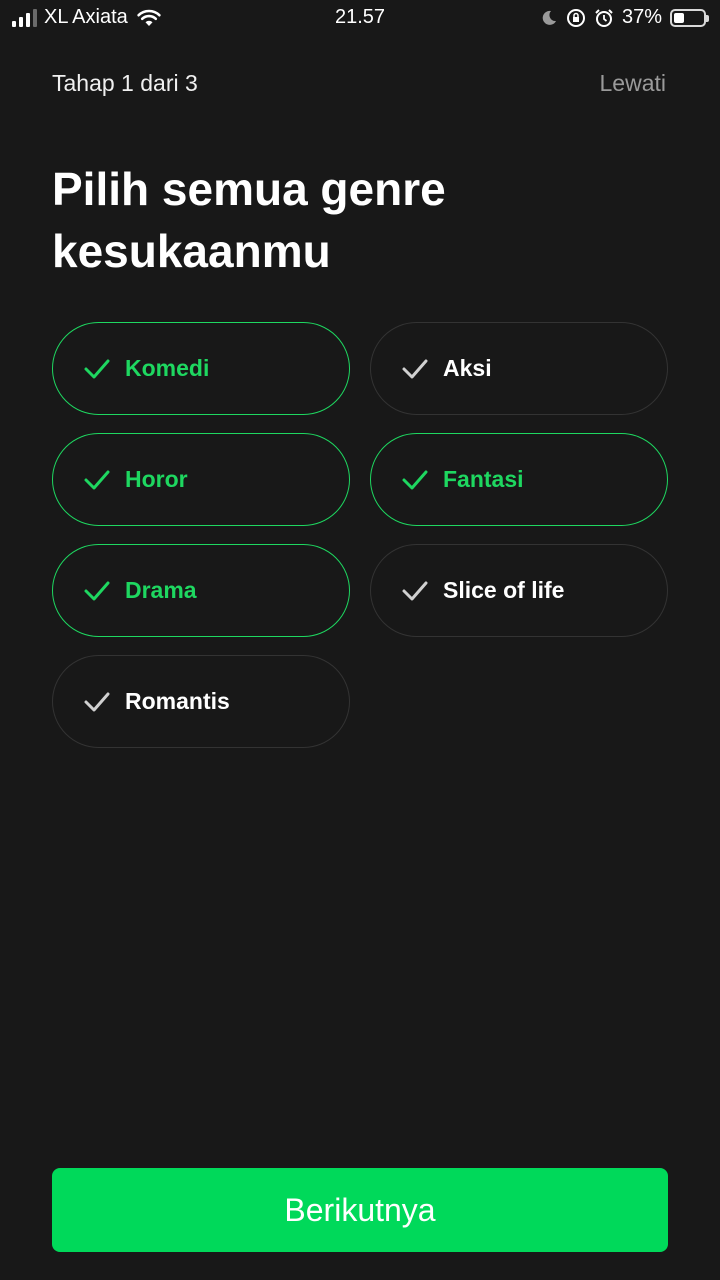 The image size is (720, 1280). I want to click on genre-label: Horor, so click(156, 479).